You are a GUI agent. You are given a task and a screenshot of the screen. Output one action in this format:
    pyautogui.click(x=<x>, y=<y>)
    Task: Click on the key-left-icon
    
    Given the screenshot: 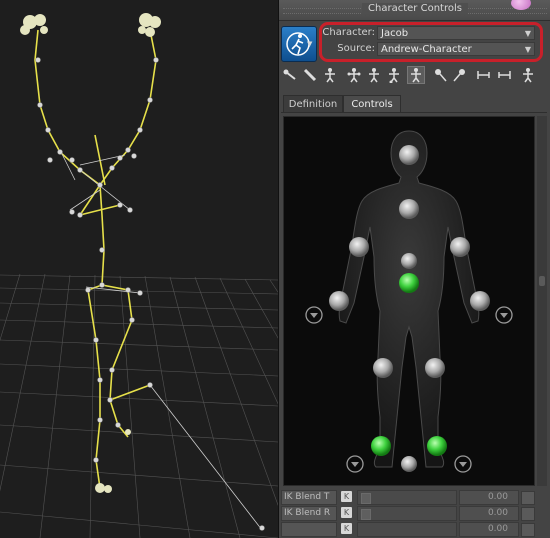 What is the action you would take?
    pyautogui.click(x=484, y=75)
    